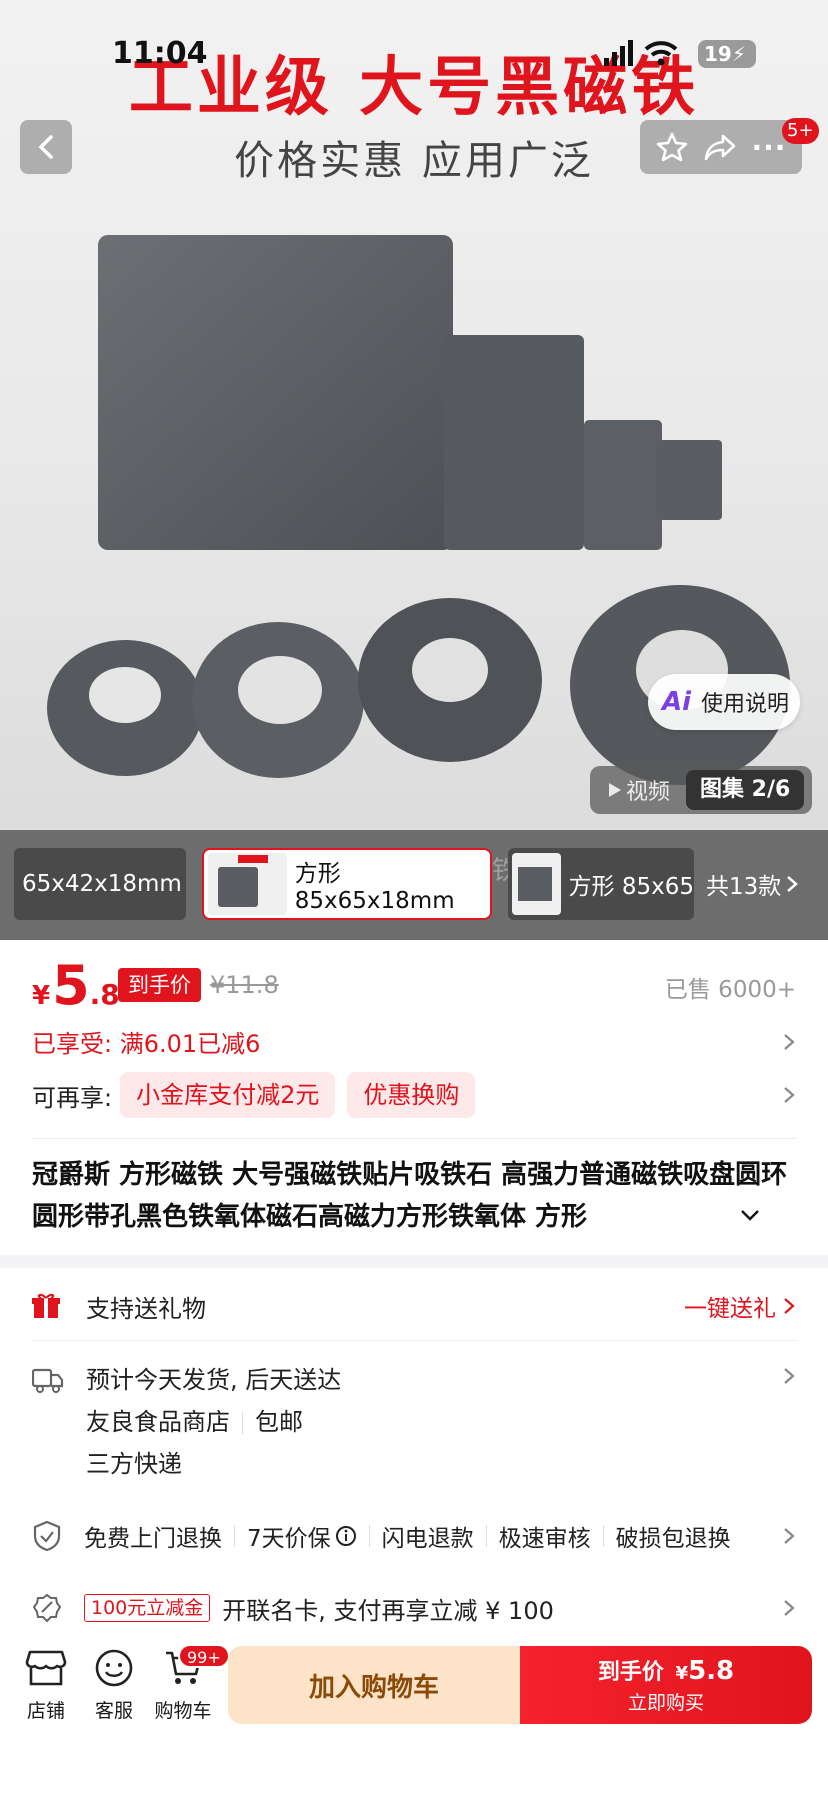 The height and width of the screenshot is (1795, 828). I want to click on album-tab: 图集 2/6, so click(745, 790).